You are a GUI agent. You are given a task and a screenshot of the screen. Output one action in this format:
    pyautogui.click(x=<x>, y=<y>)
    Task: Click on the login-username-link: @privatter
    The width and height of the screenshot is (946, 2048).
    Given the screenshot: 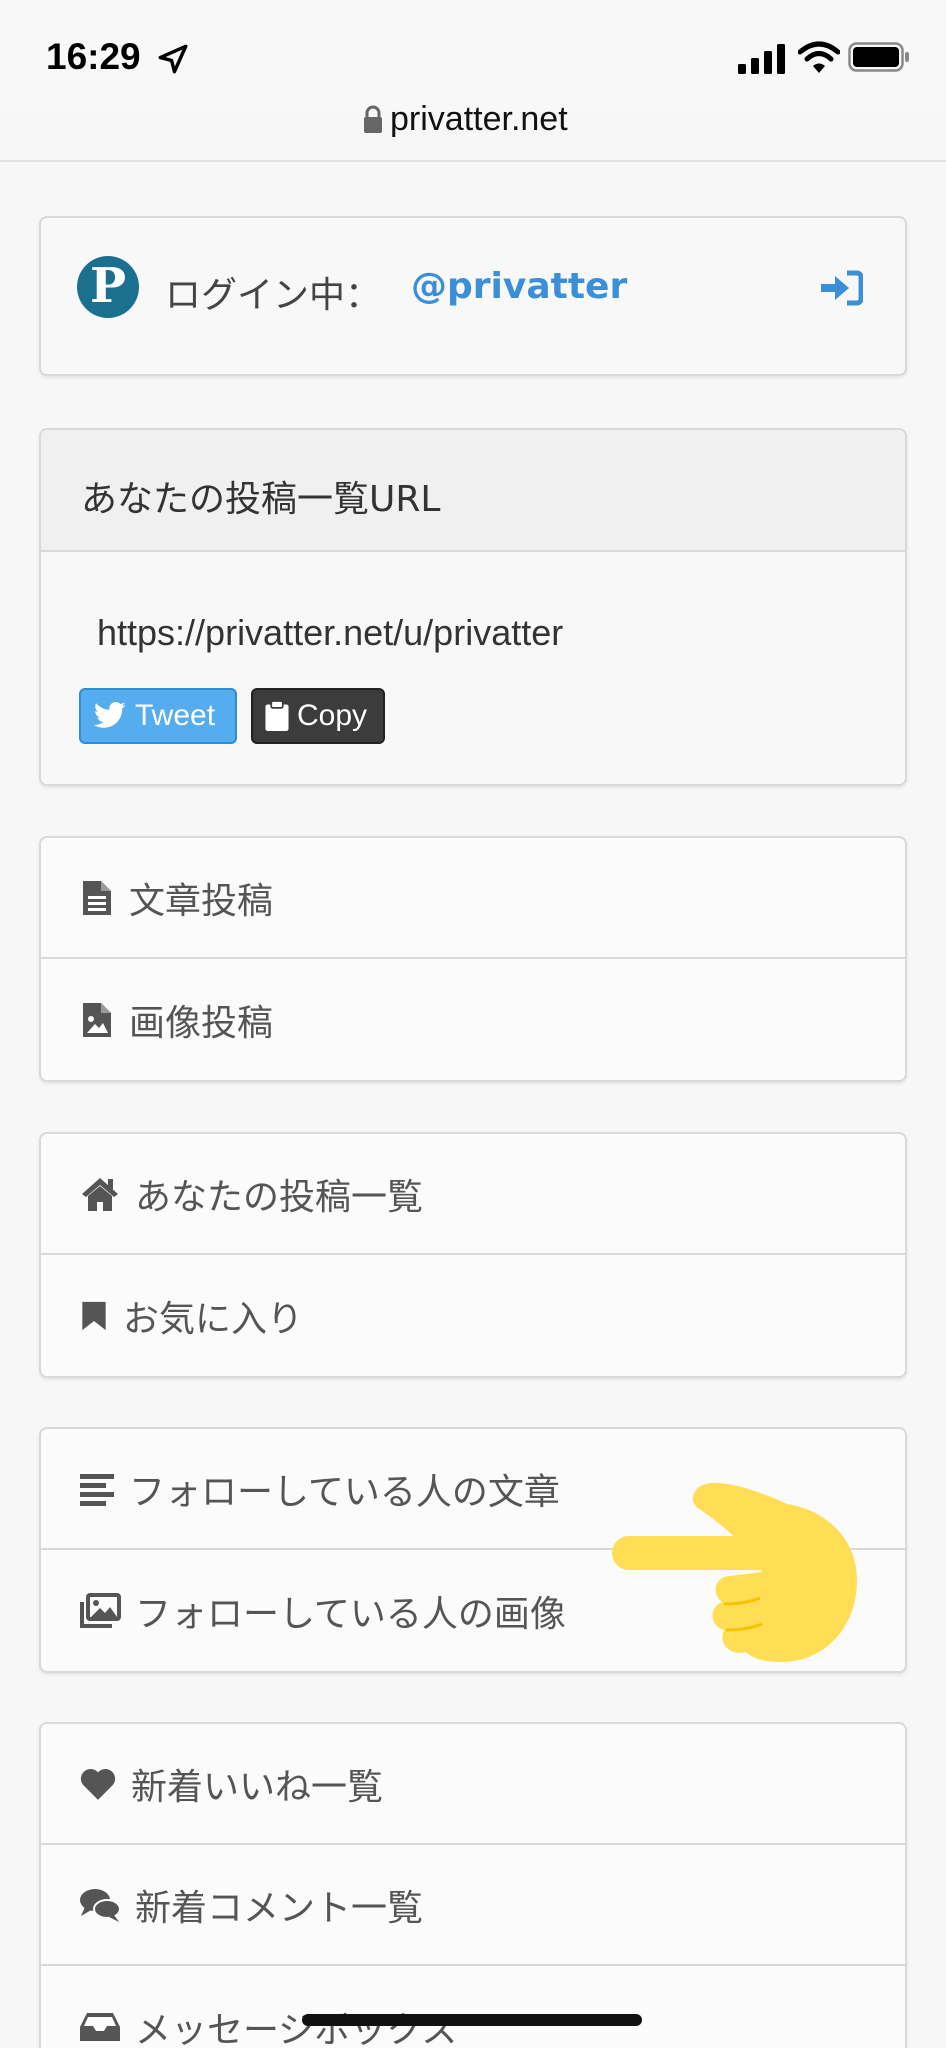 What is the action you would take?
    pyautogui.click(x=519, y=286)
    